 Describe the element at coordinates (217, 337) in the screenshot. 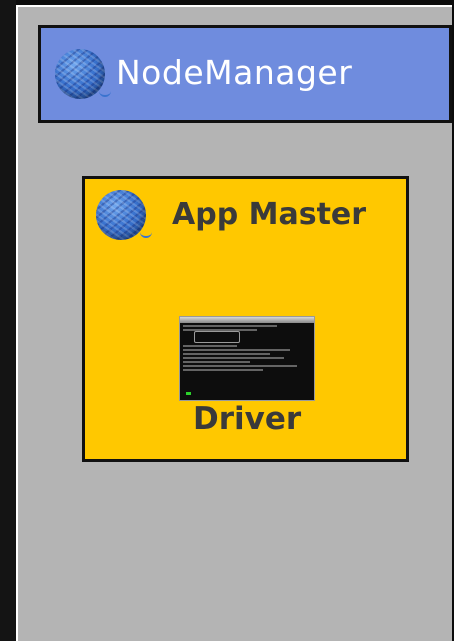

I see `spark-logo-icon` at that location.